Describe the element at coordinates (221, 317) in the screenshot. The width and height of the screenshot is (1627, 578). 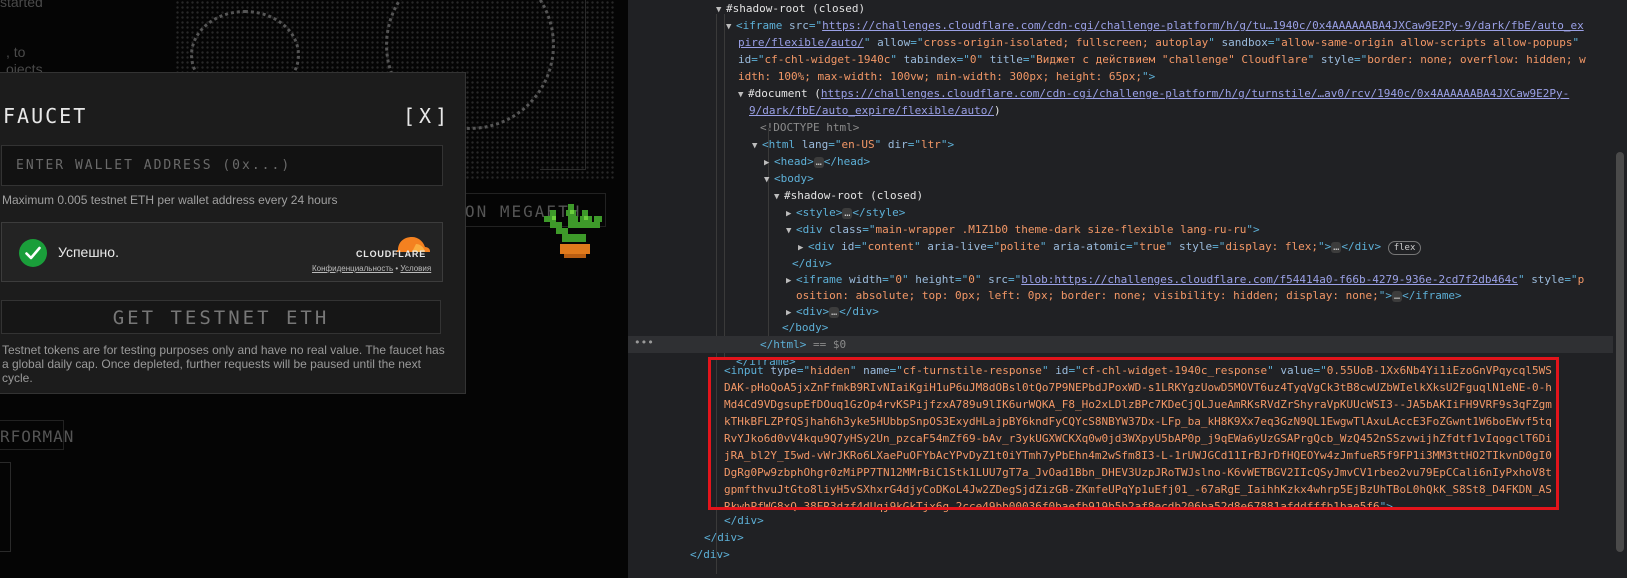
I see `get-testnet-eth-button: GET TESTNET ETH` at that location.